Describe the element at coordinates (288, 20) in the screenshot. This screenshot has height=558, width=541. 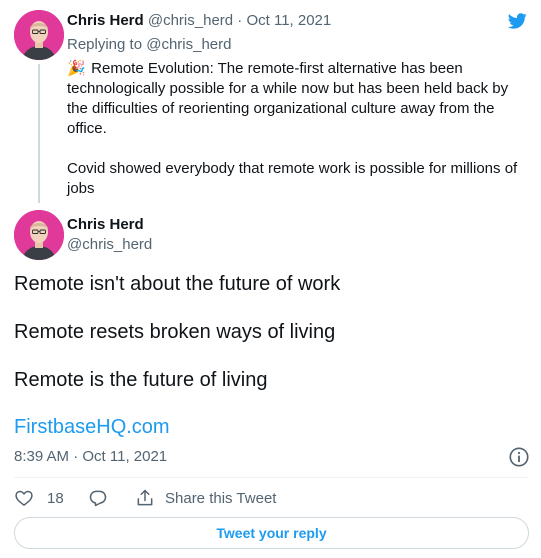
I see `reply-date: Oct 11, 2021` at that location.